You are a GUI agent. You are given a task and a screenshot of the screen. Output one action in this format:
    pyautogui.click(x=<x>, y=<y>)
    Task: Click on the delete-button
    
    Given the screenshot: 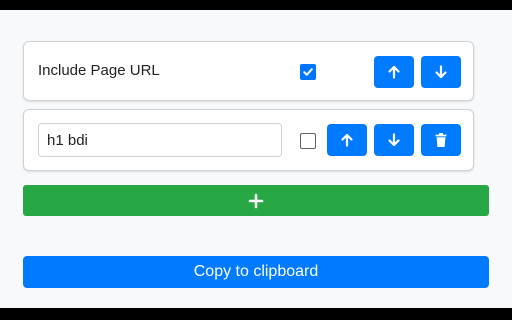 What is the action you would take?
    pyautogui.click(x=441, y=140)
    